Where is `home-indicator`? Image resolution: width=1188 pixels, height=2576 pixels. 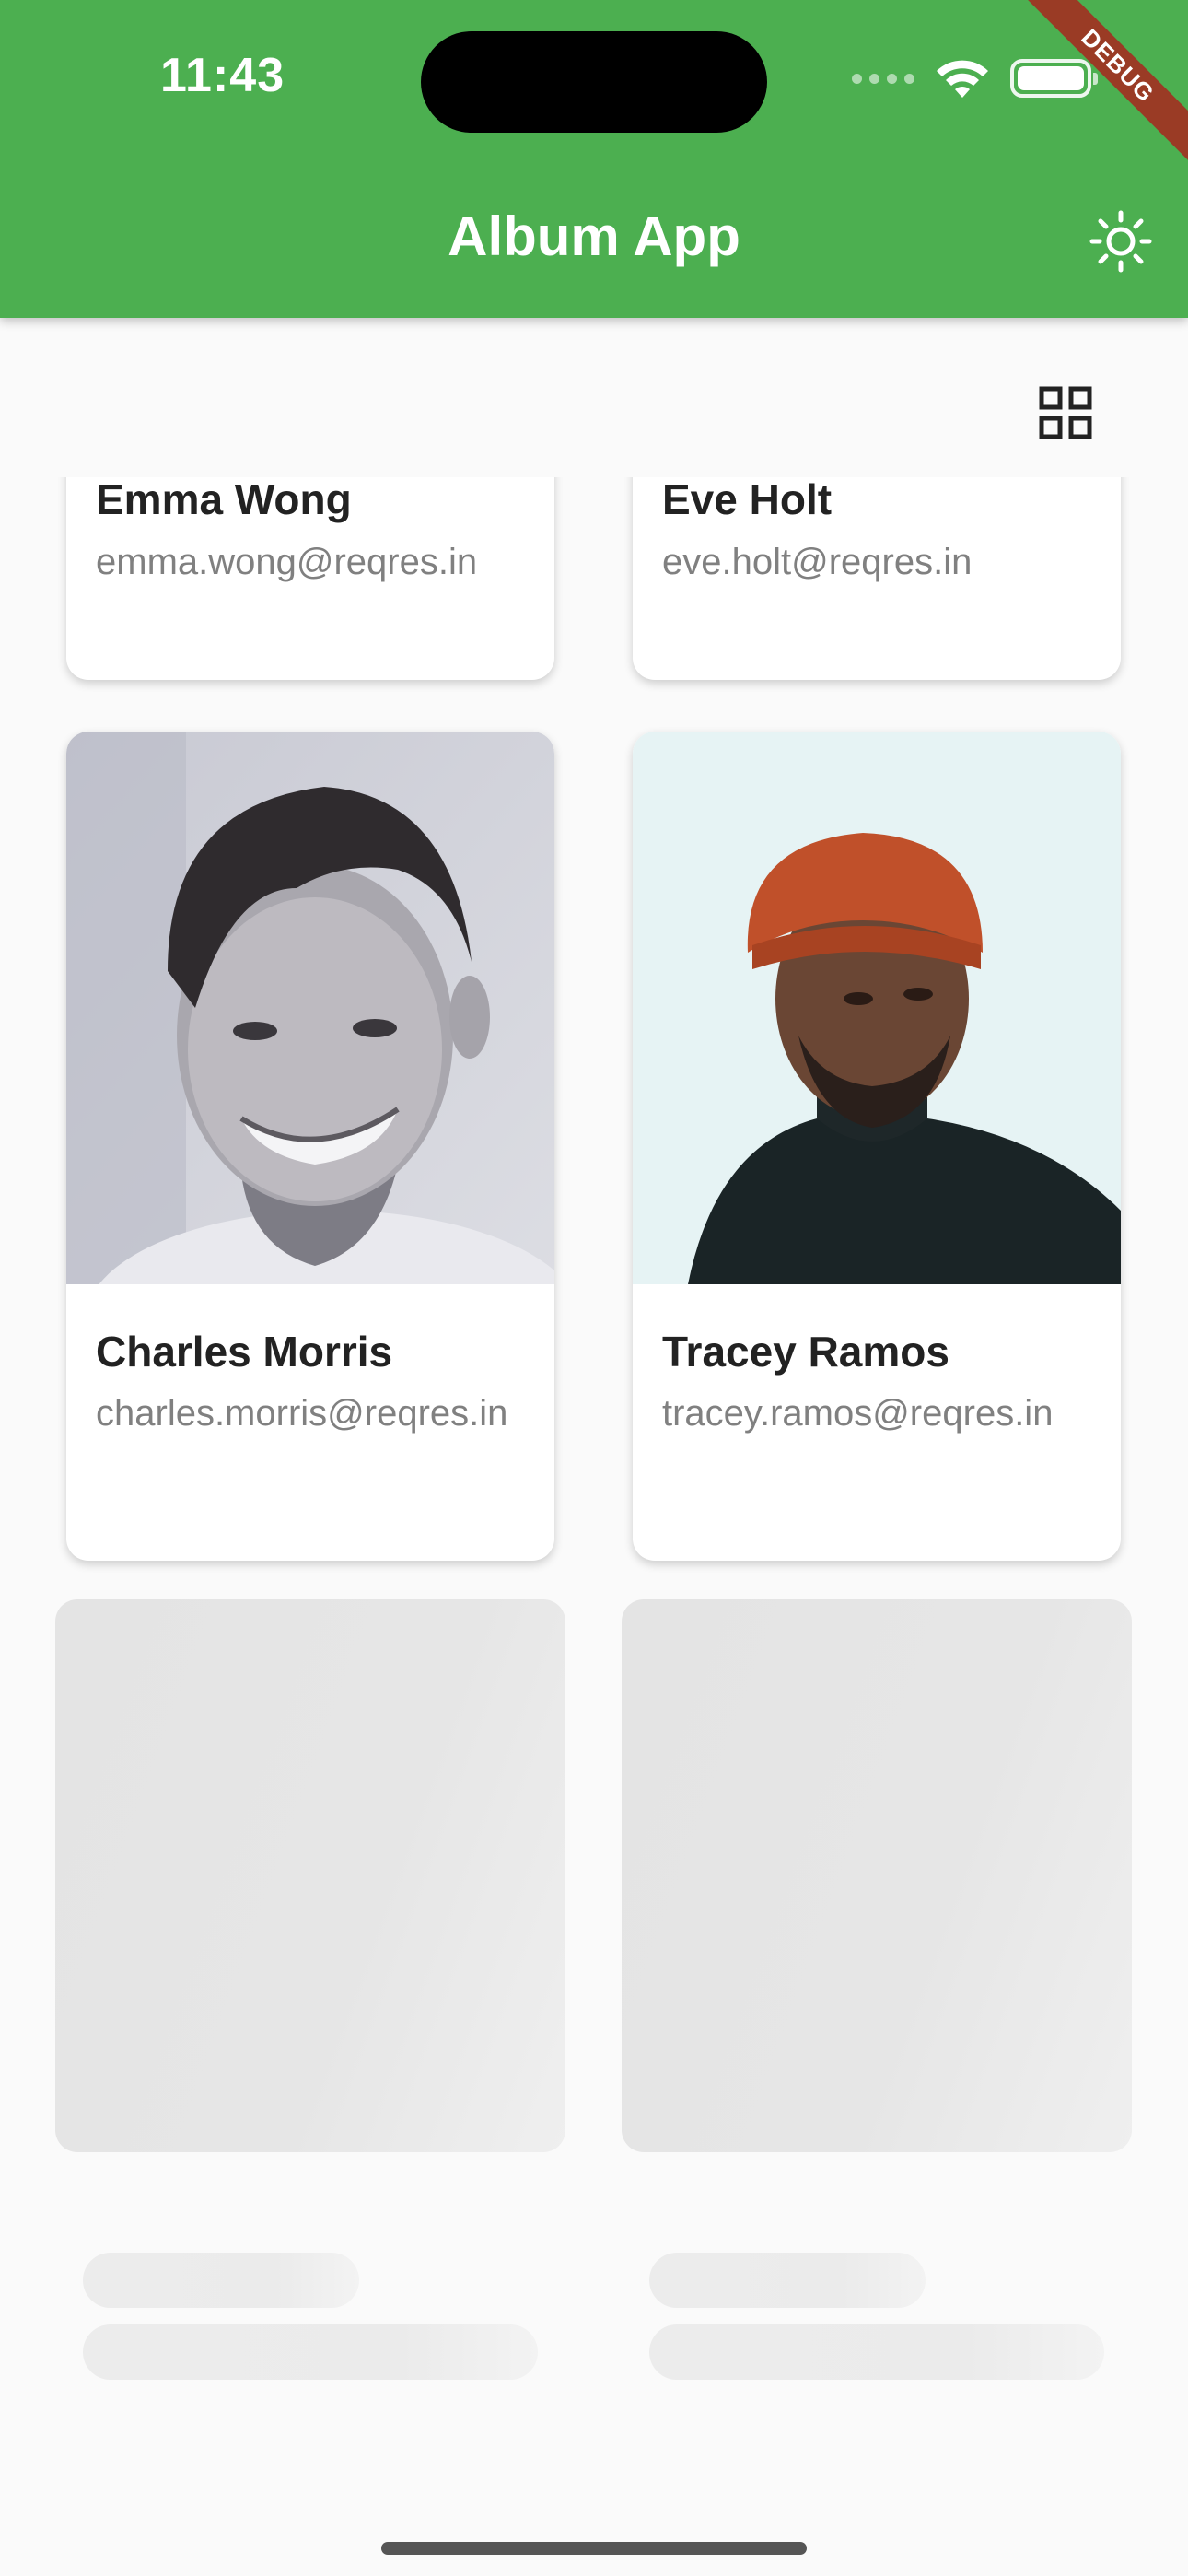 home-indicator is located at coordinates (594, 2548).